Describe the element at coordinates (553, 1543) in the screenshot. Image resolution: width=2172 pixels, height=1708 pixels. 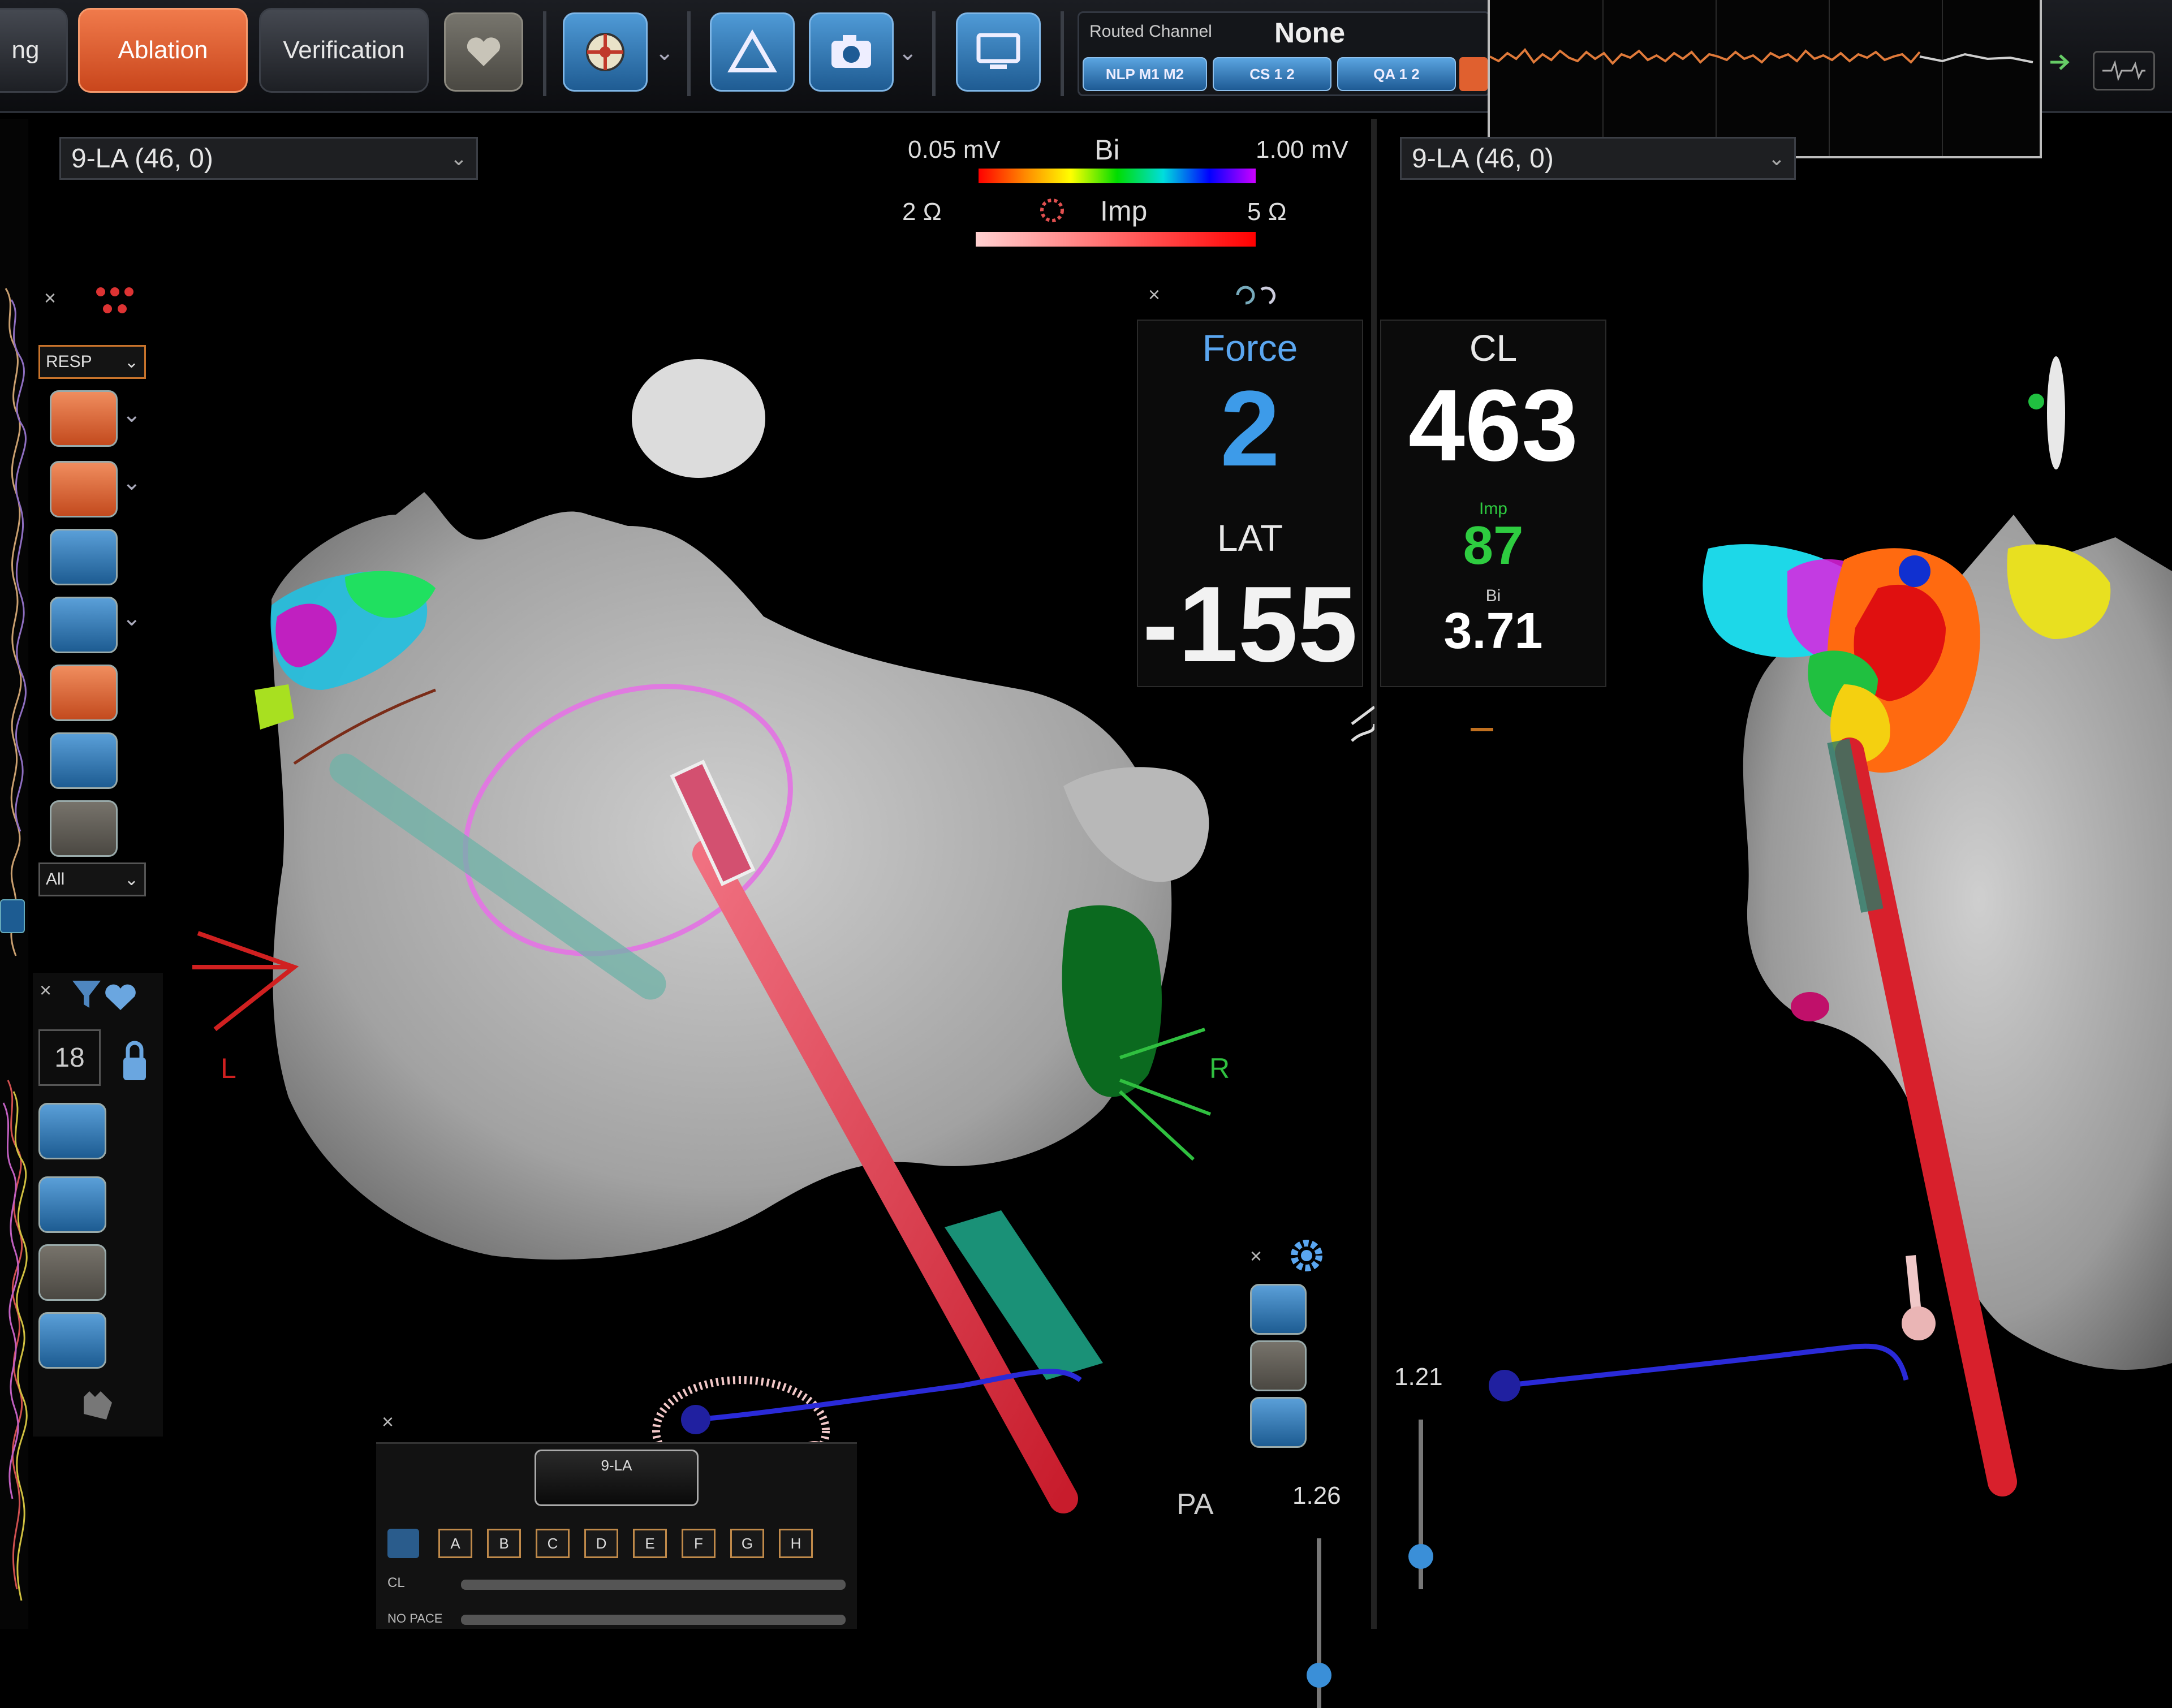
I see `map-letter-button-c: C` at that location.